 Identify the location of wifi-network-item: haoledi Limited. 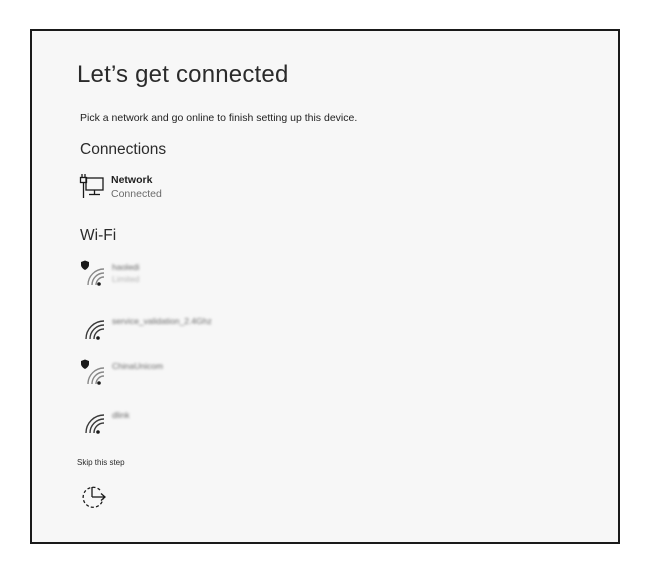
(238, 275).